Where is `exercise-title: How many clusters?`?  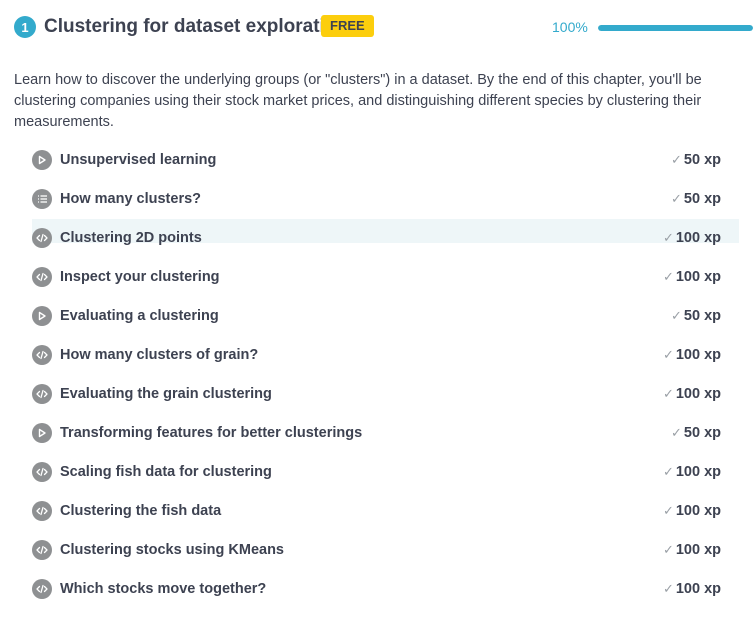 exercise-title: How many clusters? is located at coordinates (130, 199).